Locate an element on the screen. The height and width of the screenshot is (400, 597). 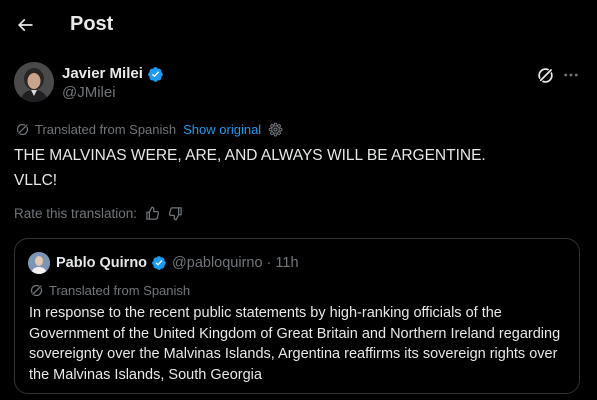
page-header: Post is located at coordinates (298, 25).